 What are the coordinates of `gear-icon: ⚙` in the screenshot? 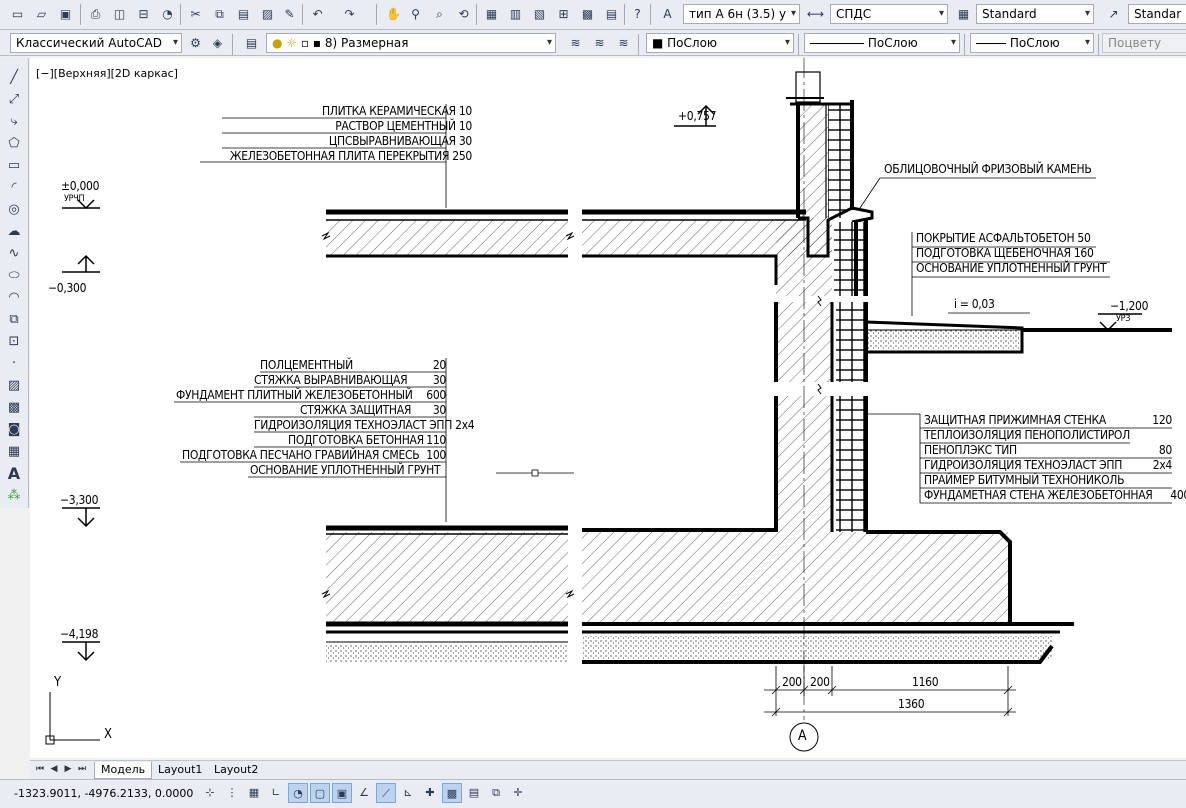 It's located at (195, 43).